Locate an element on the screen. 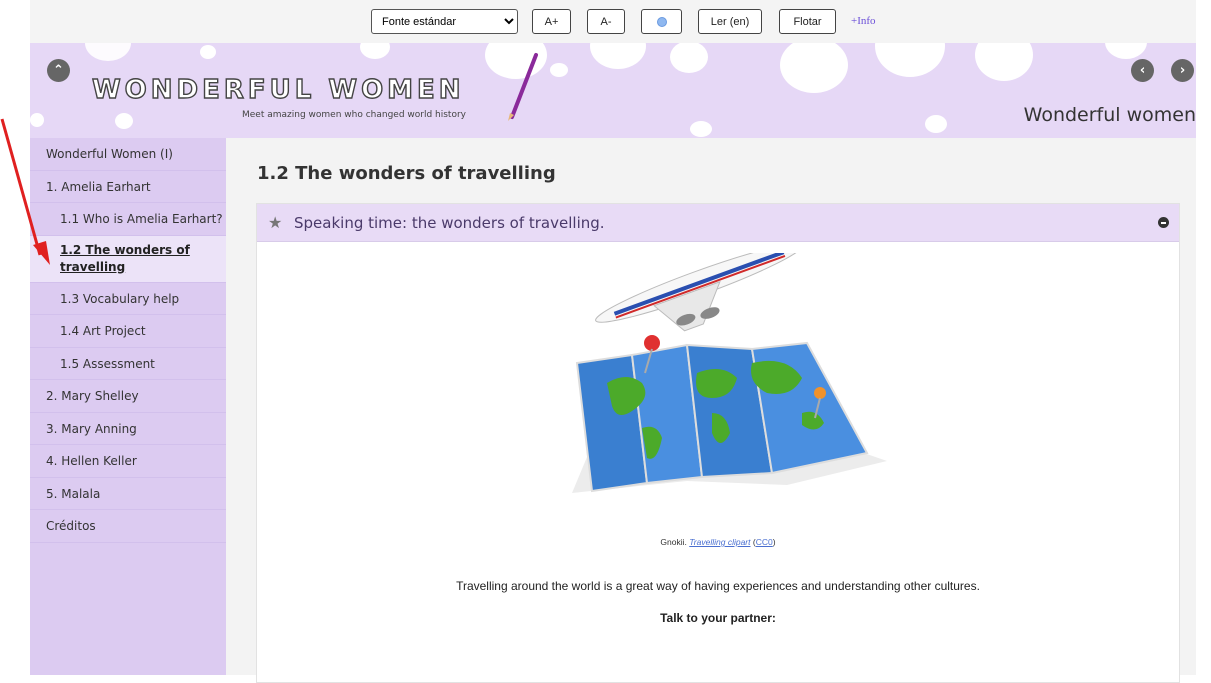 This screenshot has width=1211, height=683. pencil-icon is located at coordinates (523, 87).